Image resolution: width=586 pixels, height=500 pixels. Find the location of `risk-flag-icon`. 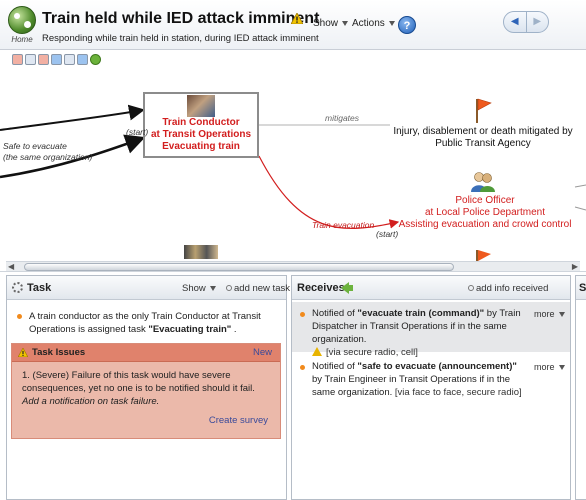

risk-flag-icon is located at coordinates (483, 110).